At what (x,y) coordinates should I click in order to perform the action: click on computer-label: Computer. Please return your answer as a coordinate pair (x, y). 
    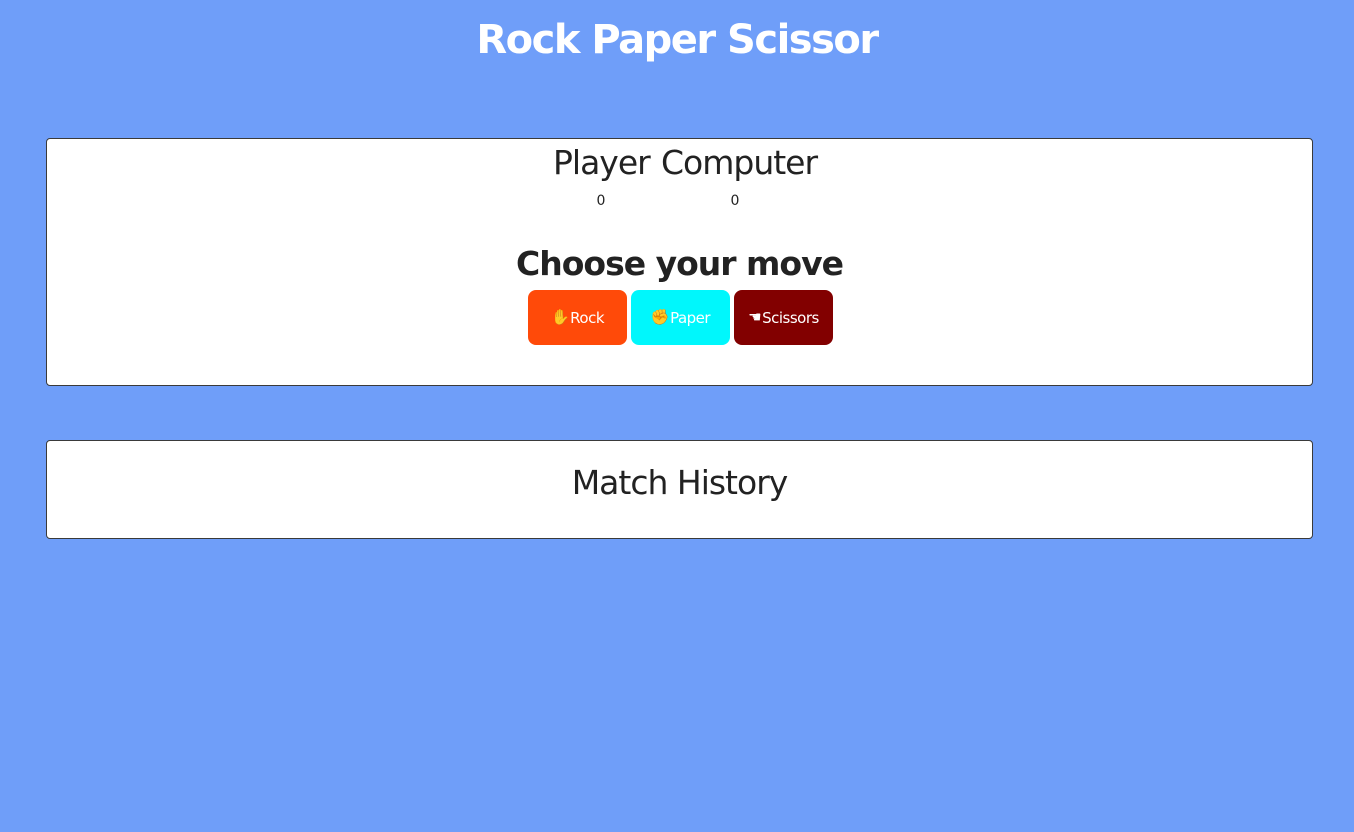
    Looking at the image, I should click on (739, 162).